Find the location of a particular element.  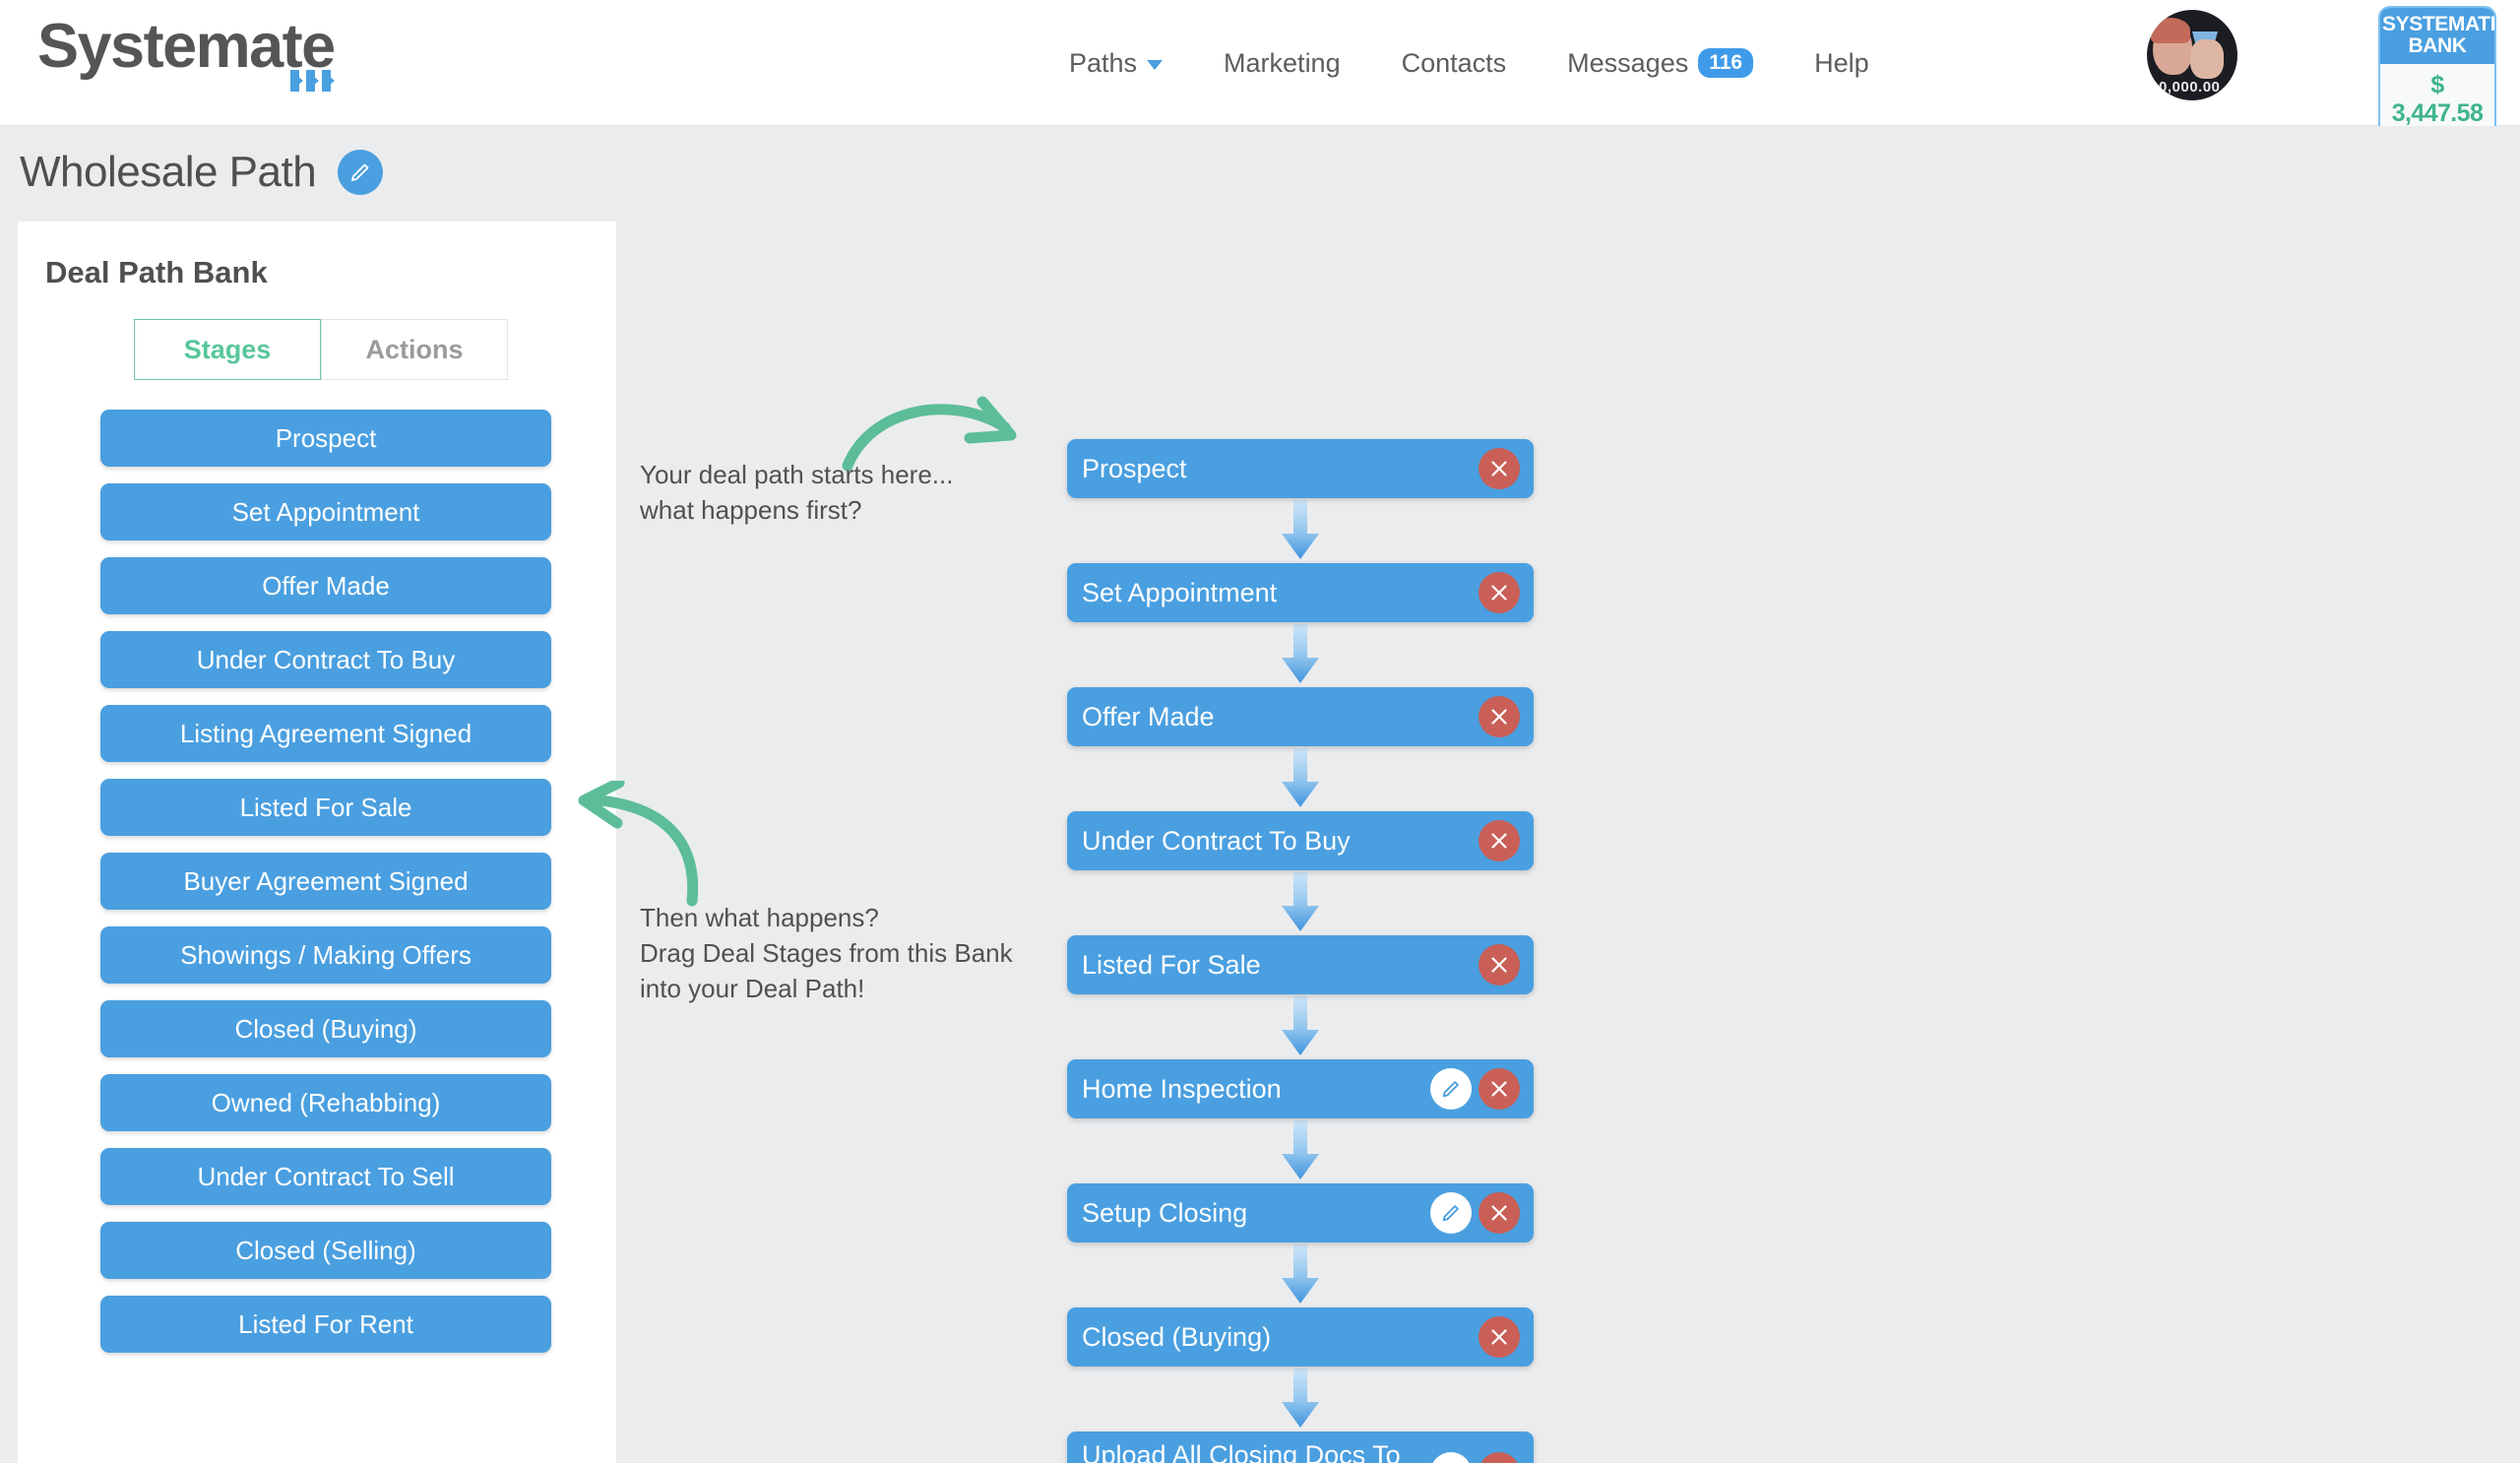

stage-bank-item: Closed (Selling) is located at coordinates (325, 1250).